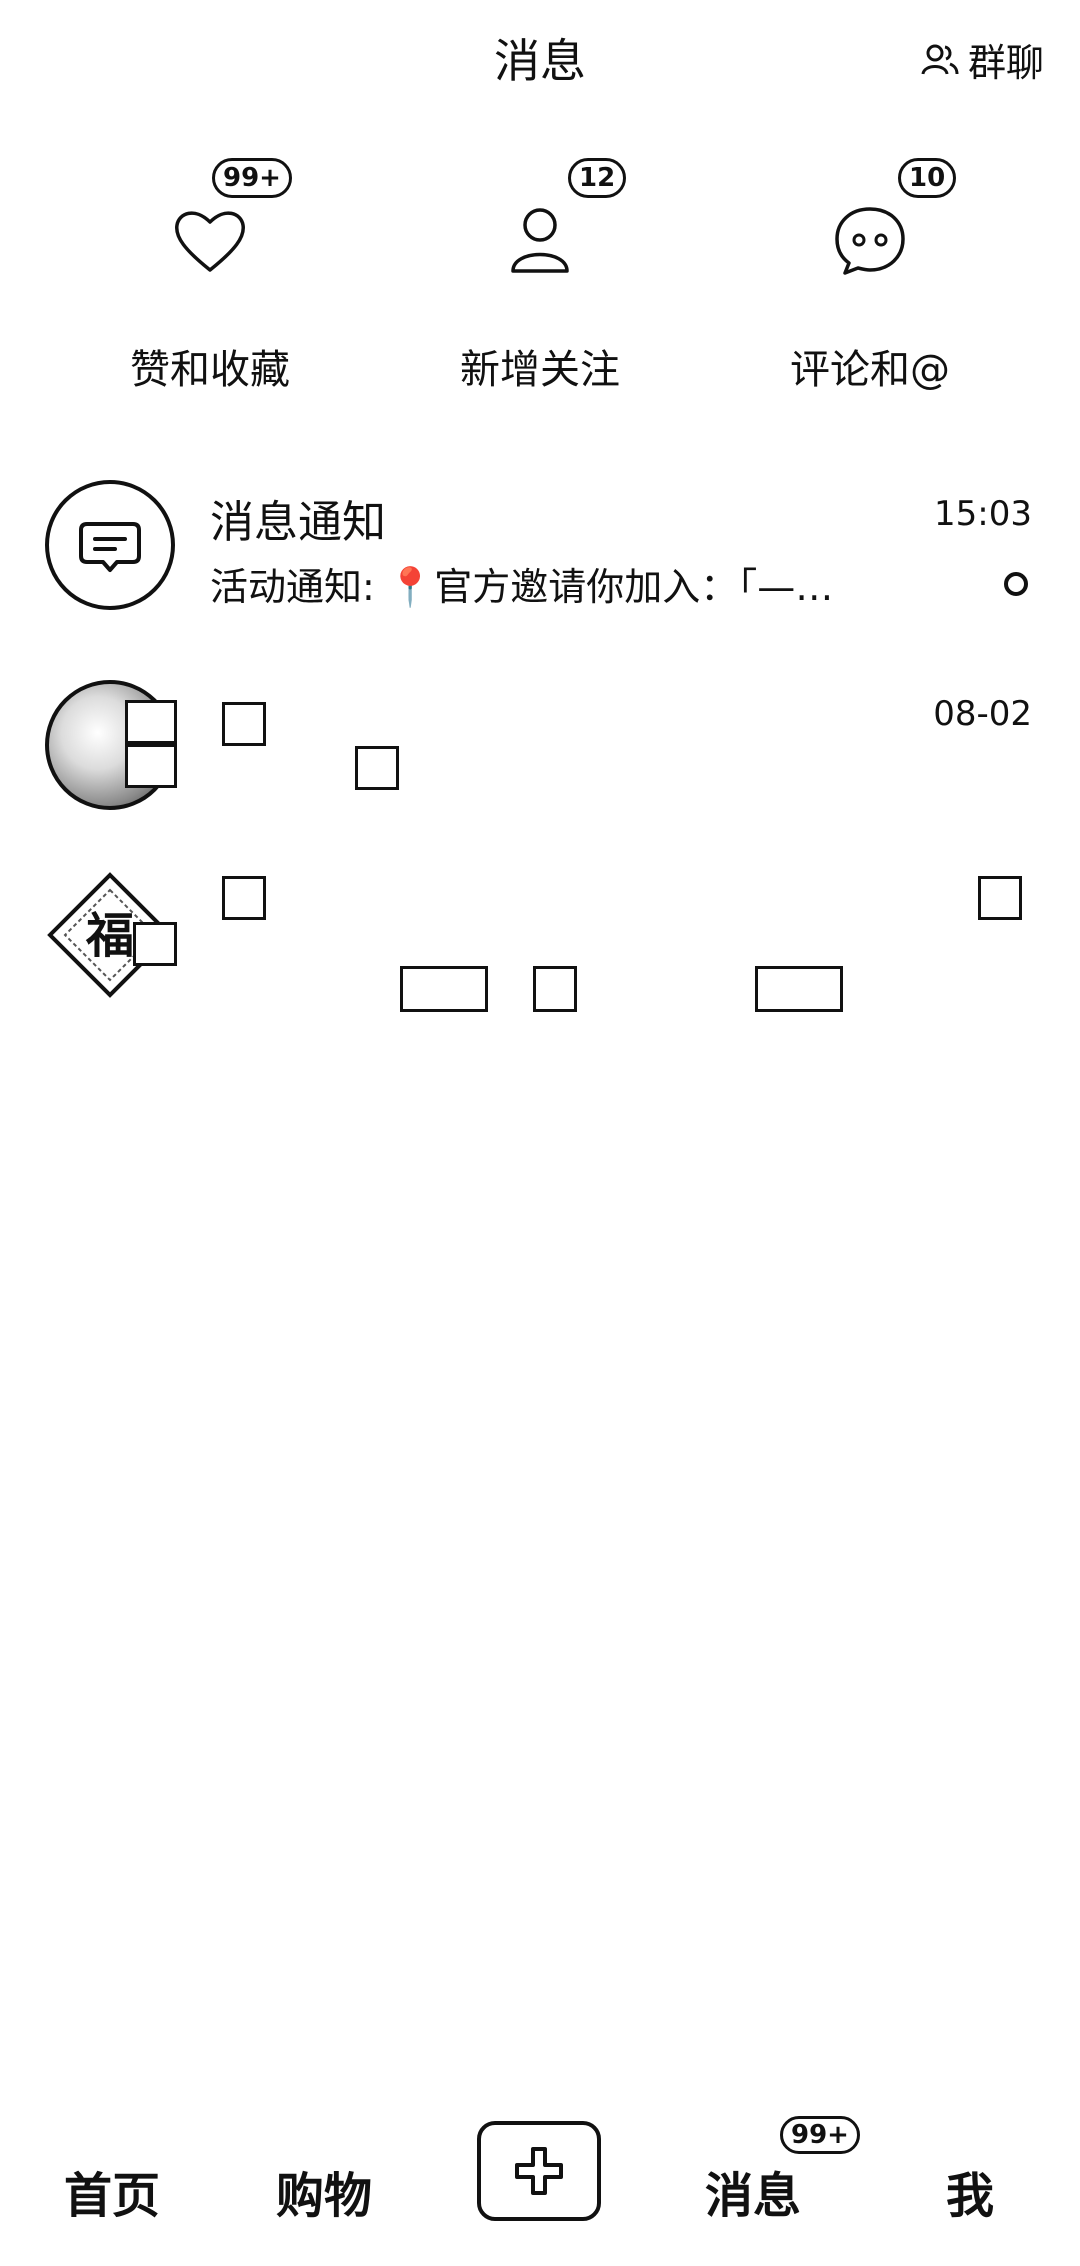 Image resolution: width=1080 pixels, height=2266 pixels. Describe the element at coordinates (983, 514) in the screenshot. I see `message-time: 15:03` at that location.